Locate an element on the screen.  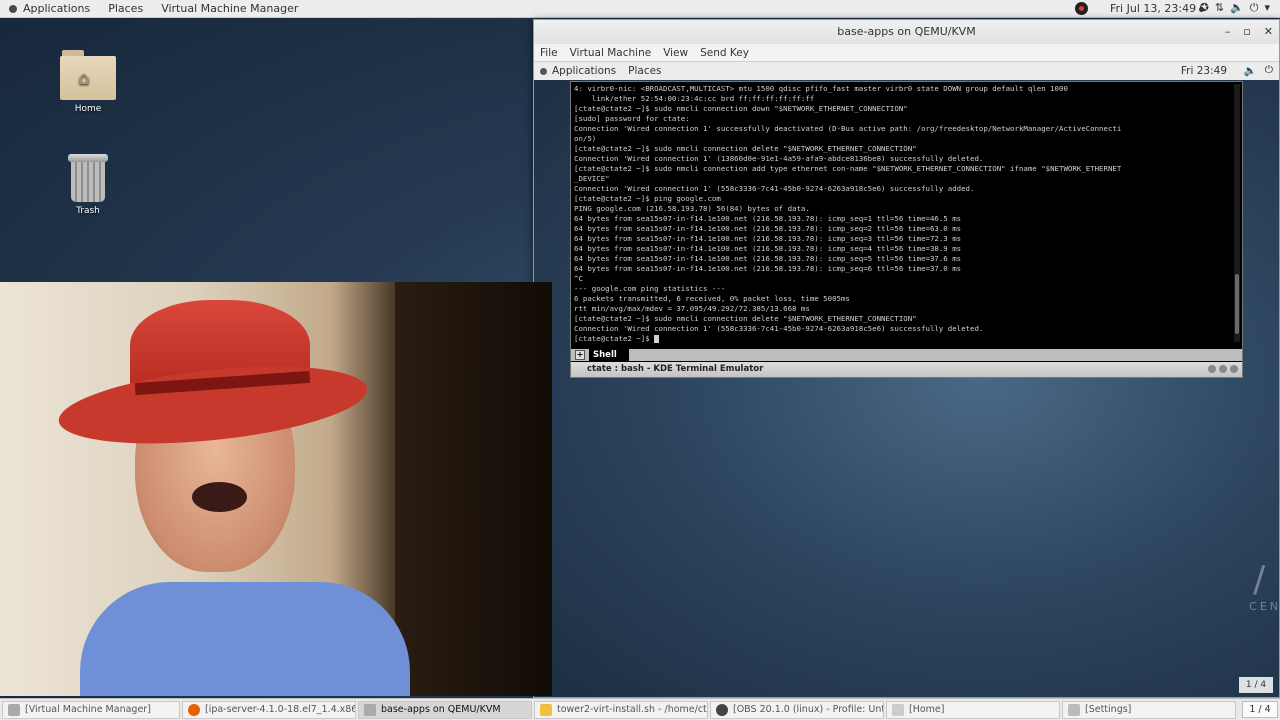
home-folder-icon: ⌂ is located at coordinates (88, 75).